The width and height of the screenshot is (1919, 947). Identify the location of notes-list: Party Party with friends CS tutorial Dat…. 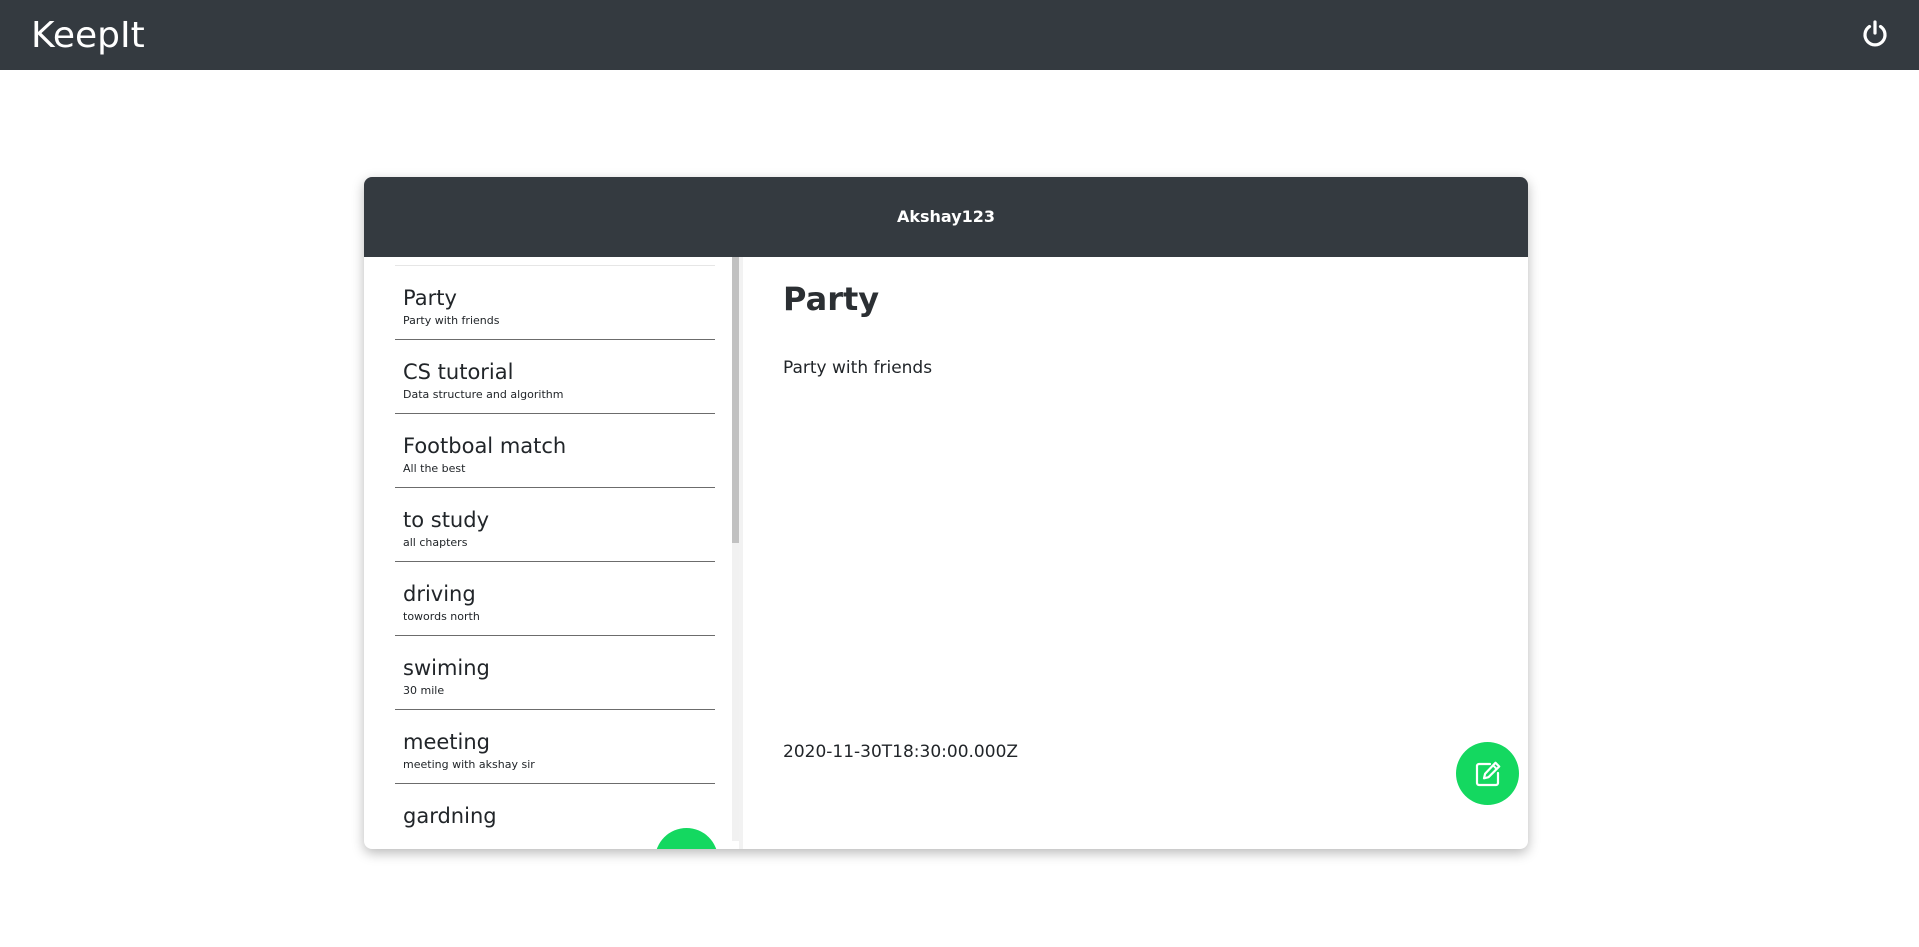
(555, 557).